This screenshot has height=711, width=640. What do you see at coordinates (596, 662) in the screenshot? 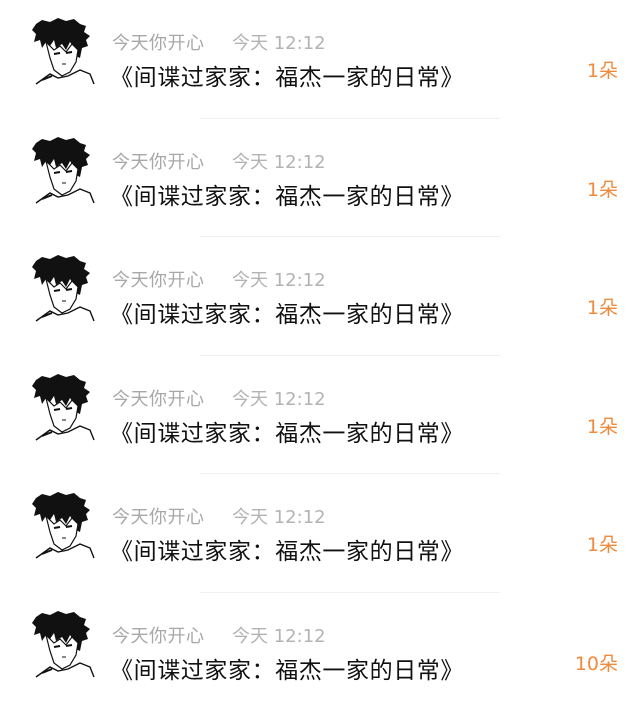
I see `gift-count: 10朵` at bounding box center [596, 662].